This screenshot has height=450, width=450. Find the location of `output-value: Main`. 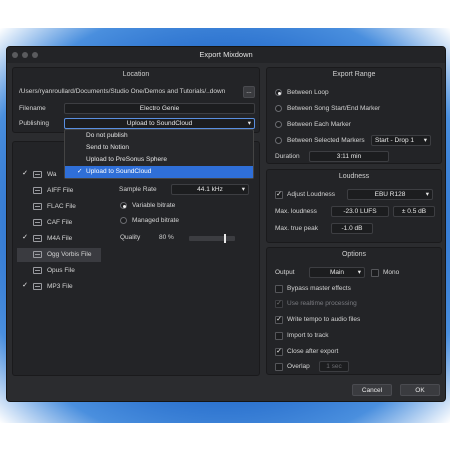

output-value: Main is located at coordinates (337, 272).